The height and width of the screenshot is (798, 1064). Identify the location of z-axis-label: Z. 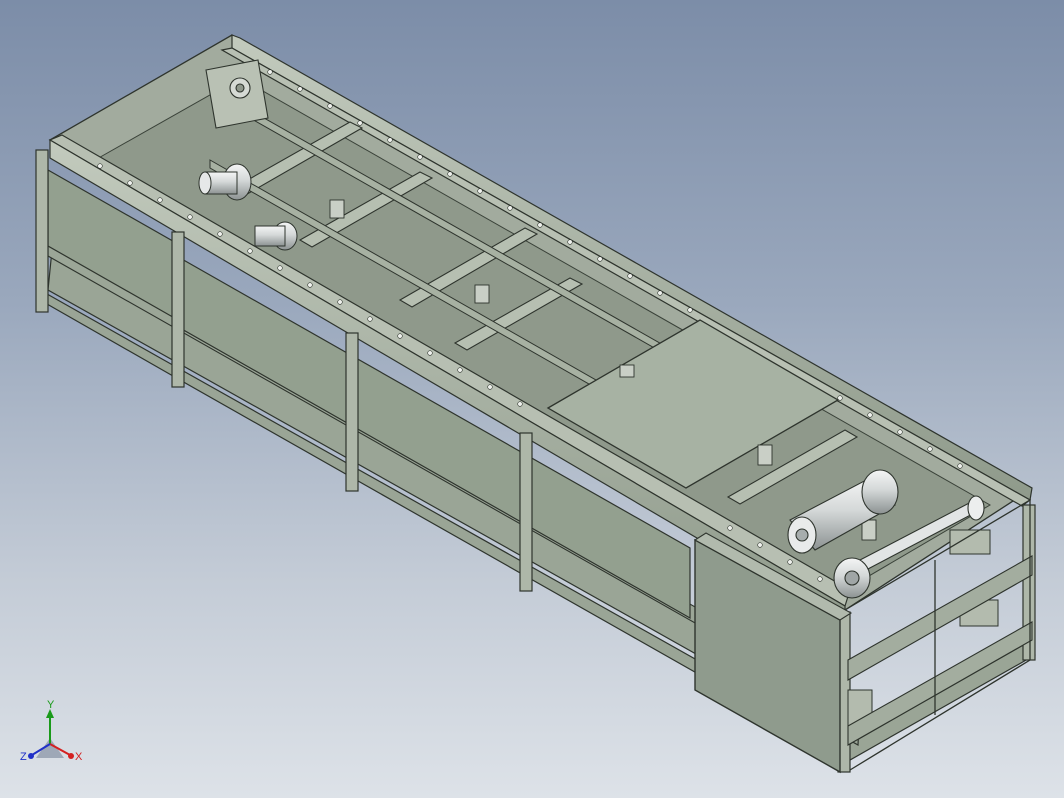
(23, 757).